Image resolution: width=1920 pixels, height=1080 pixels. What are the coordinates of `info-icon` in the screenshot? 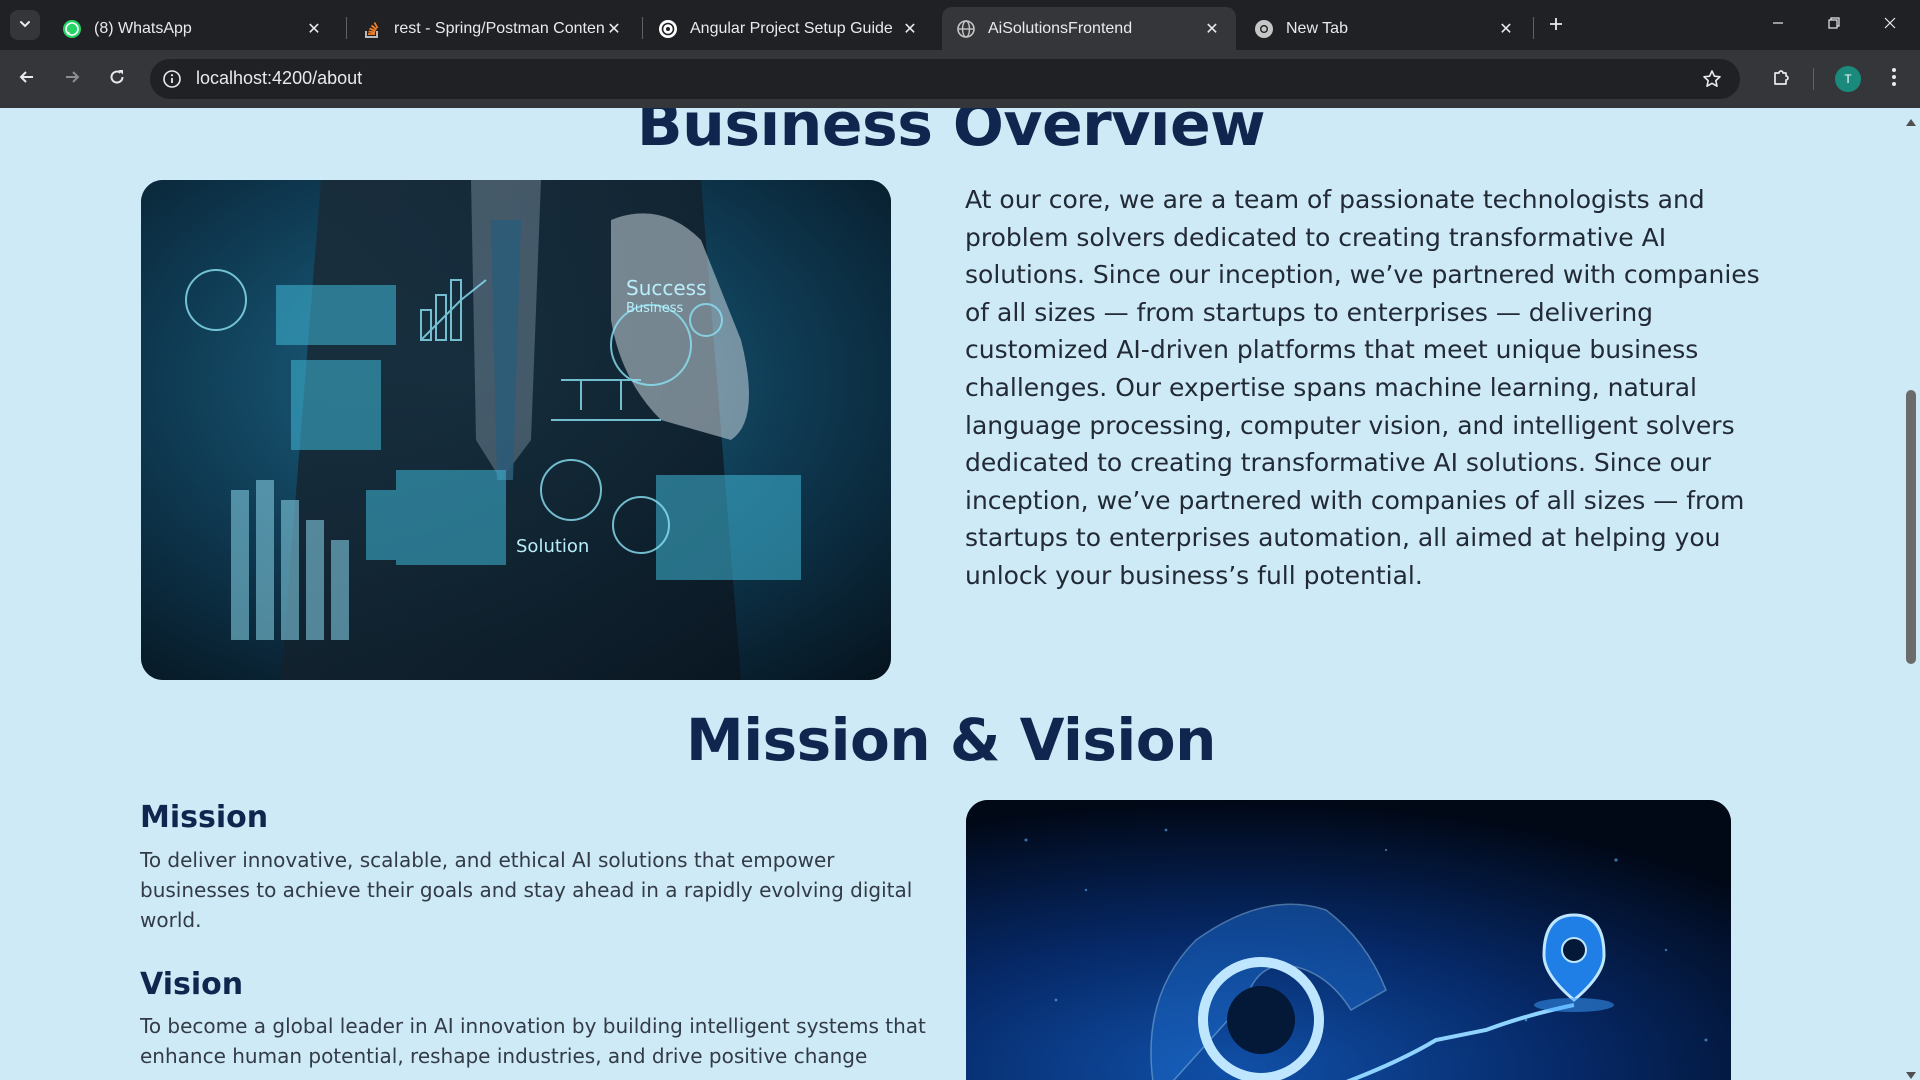 It's located at (172, 79).